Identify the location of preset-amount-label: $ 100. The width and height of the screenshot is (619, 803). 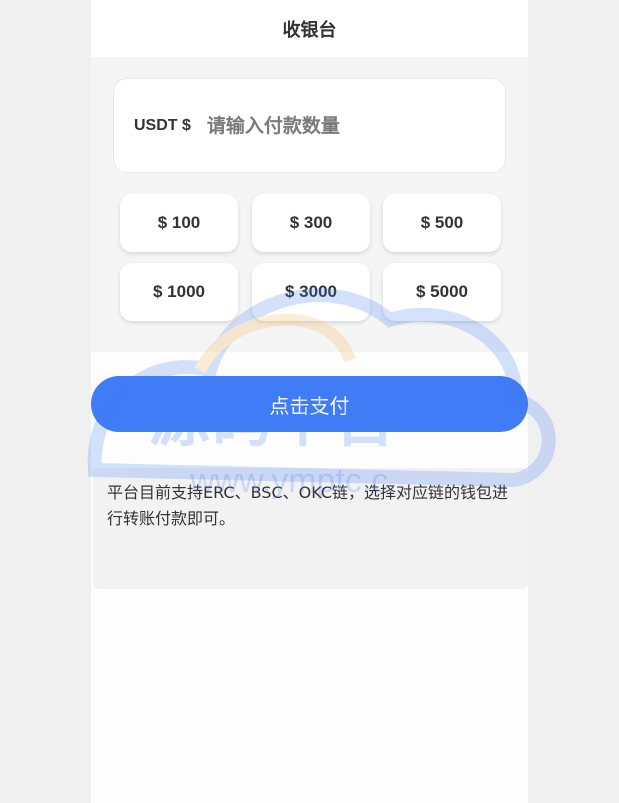
(179, 222).